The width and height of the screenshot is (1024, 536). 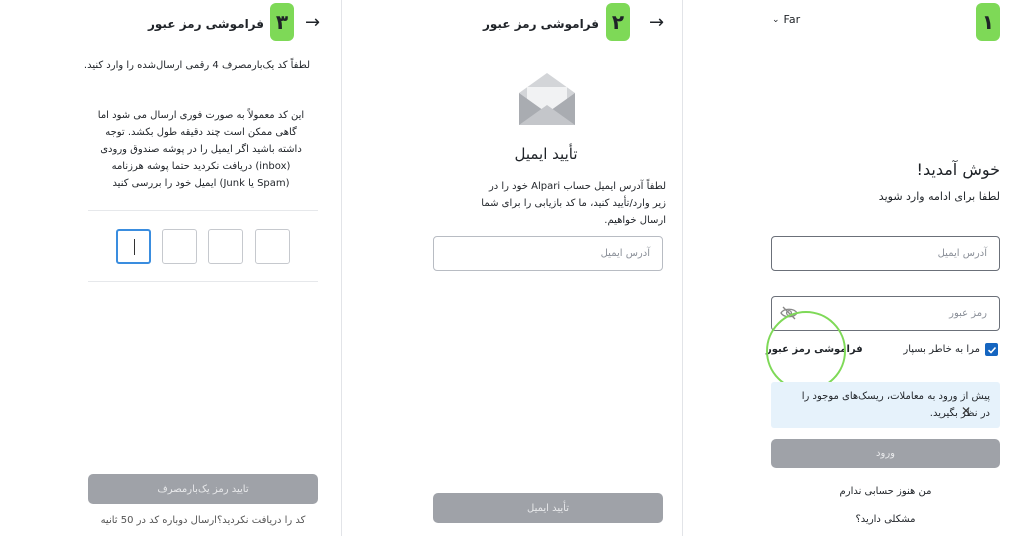 I want to click on checkmark-icon, so click(x=991, y=350).